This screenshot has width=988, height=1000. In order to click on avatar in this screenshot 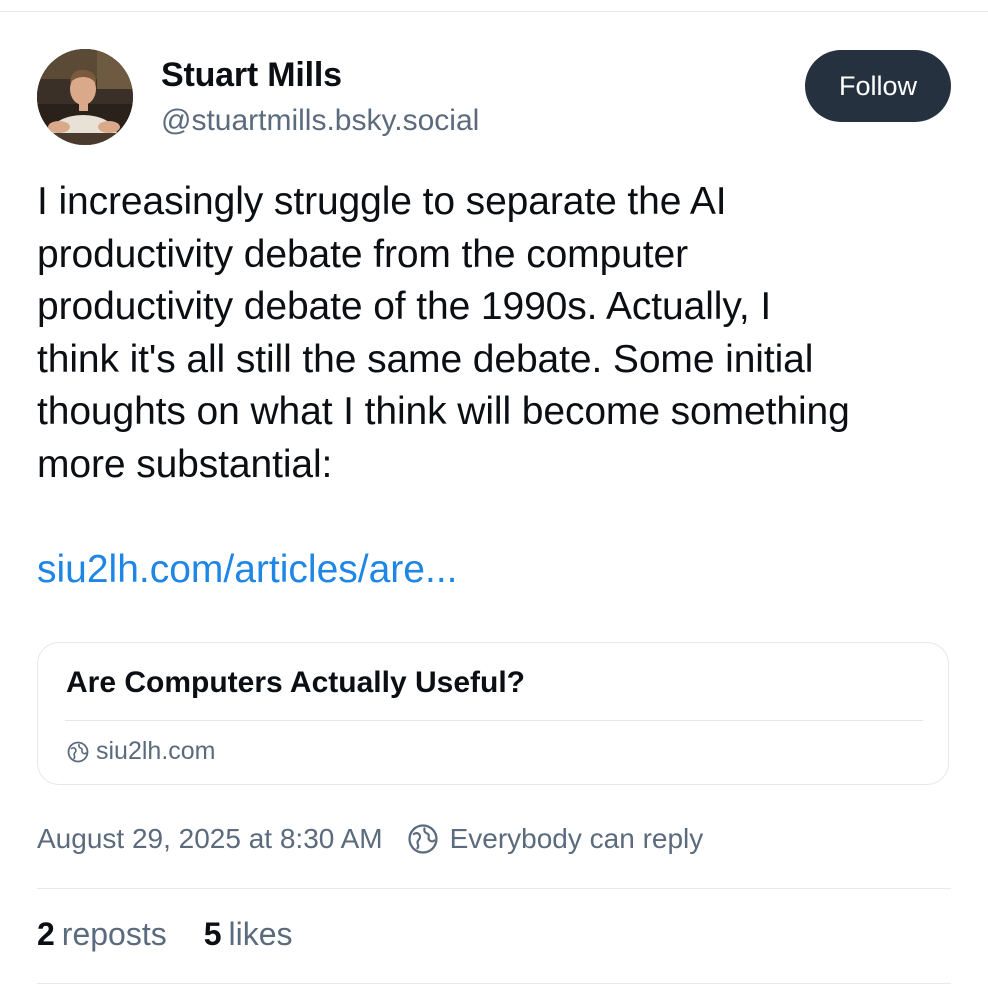, I will do `click(85, 97)`.